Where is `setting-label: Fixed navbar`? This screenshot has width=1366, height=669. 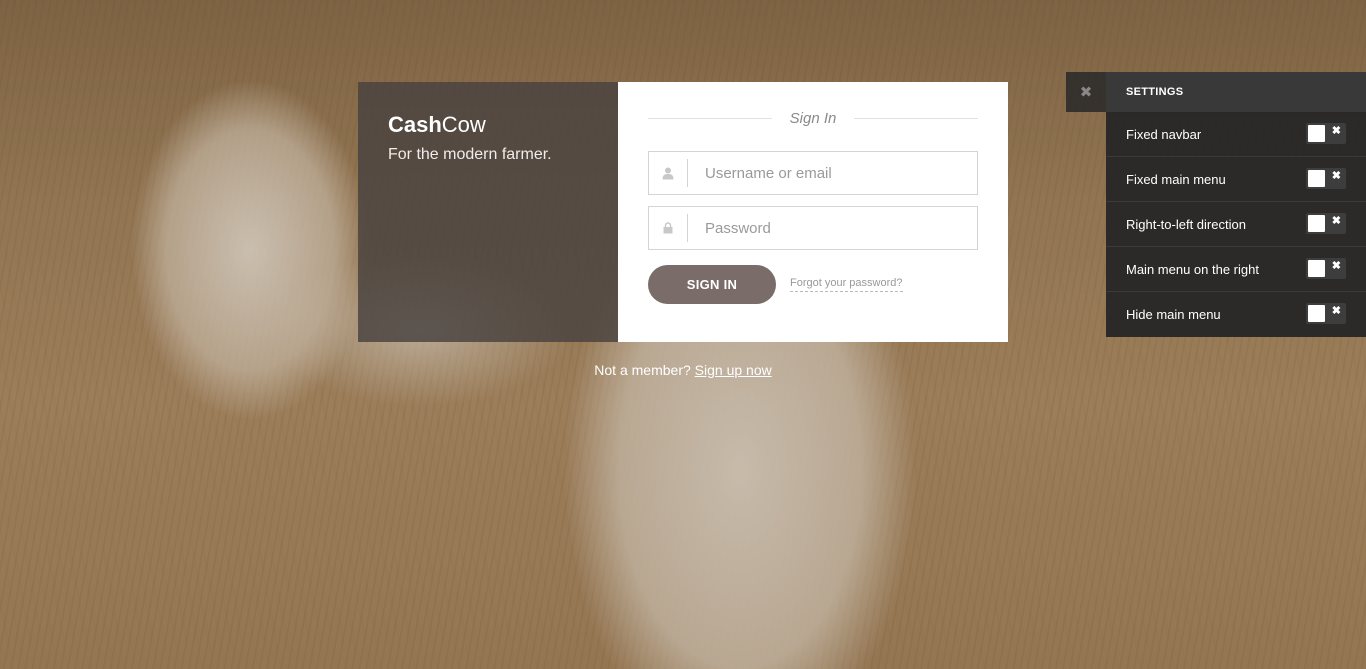
setting-label: Fixed navbar is located at coordinates (1164, 134).